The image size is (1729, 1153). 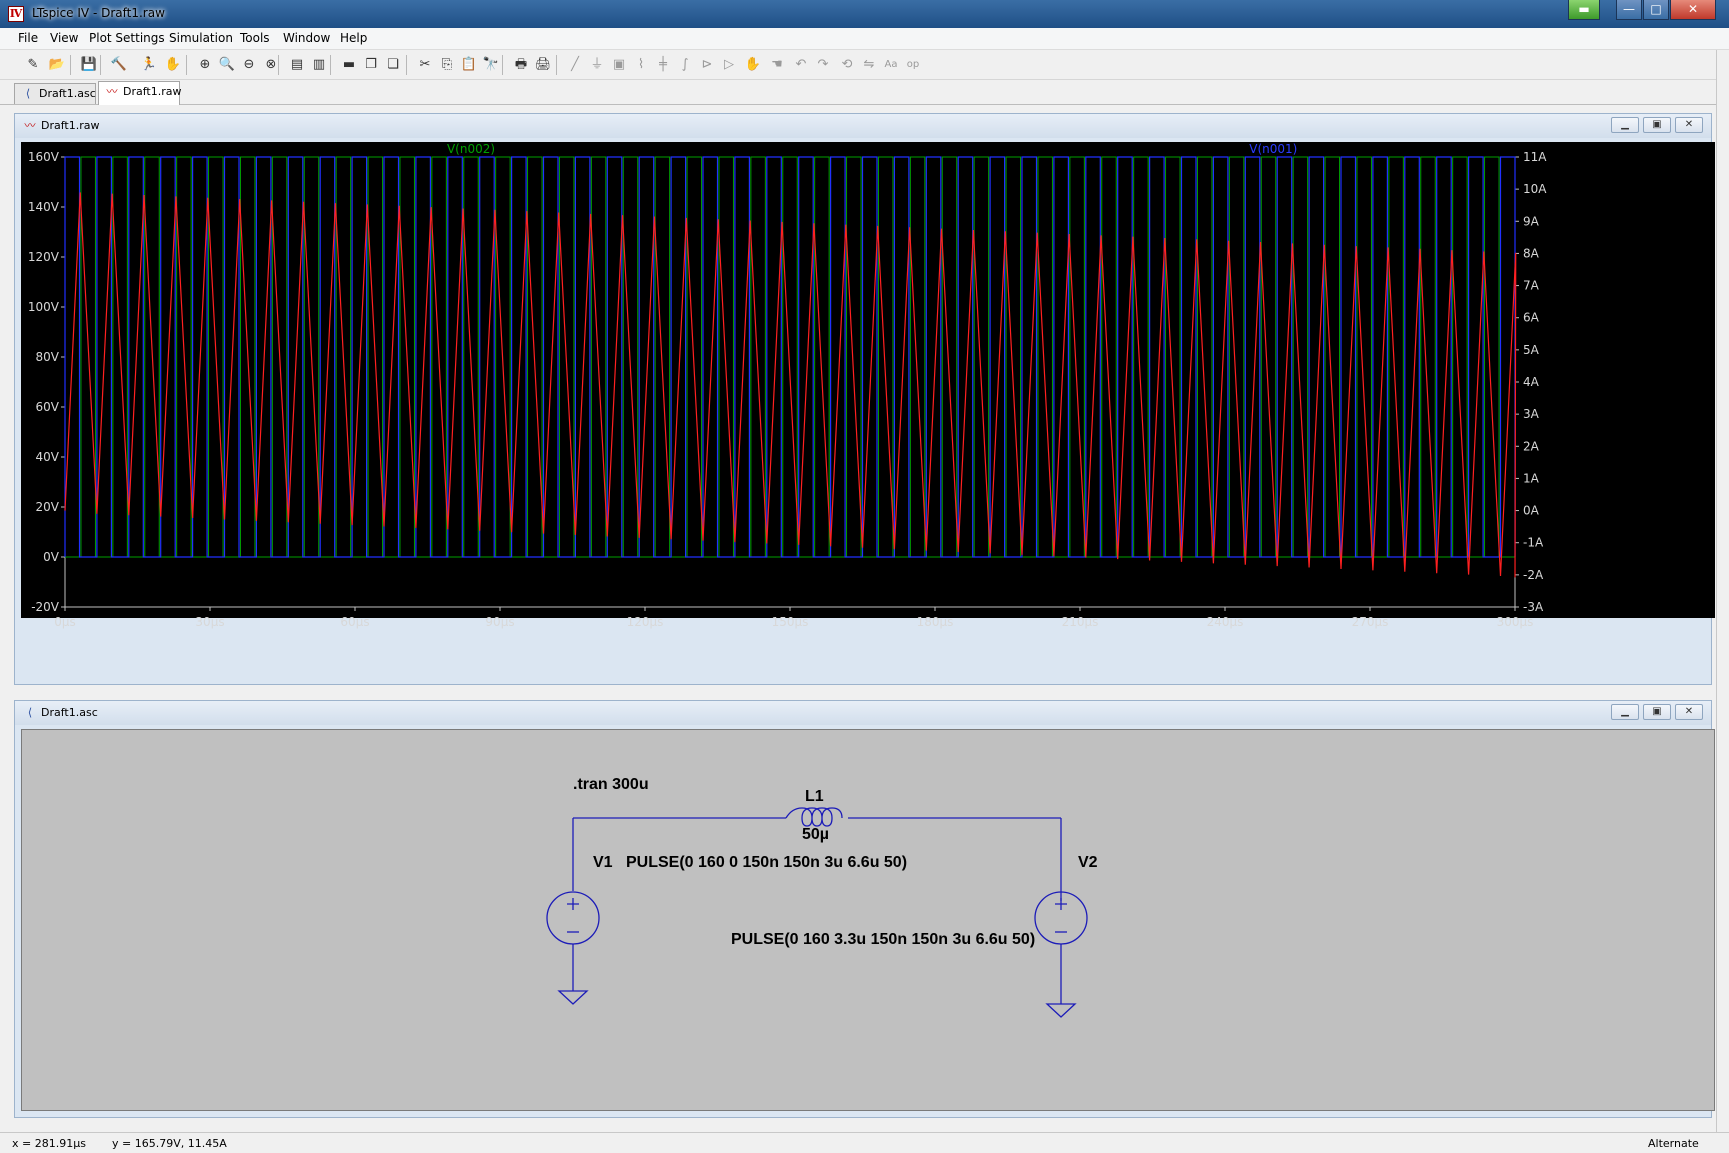 I want to click on capacitor-icon: ╪, so click(x=663, y=65).